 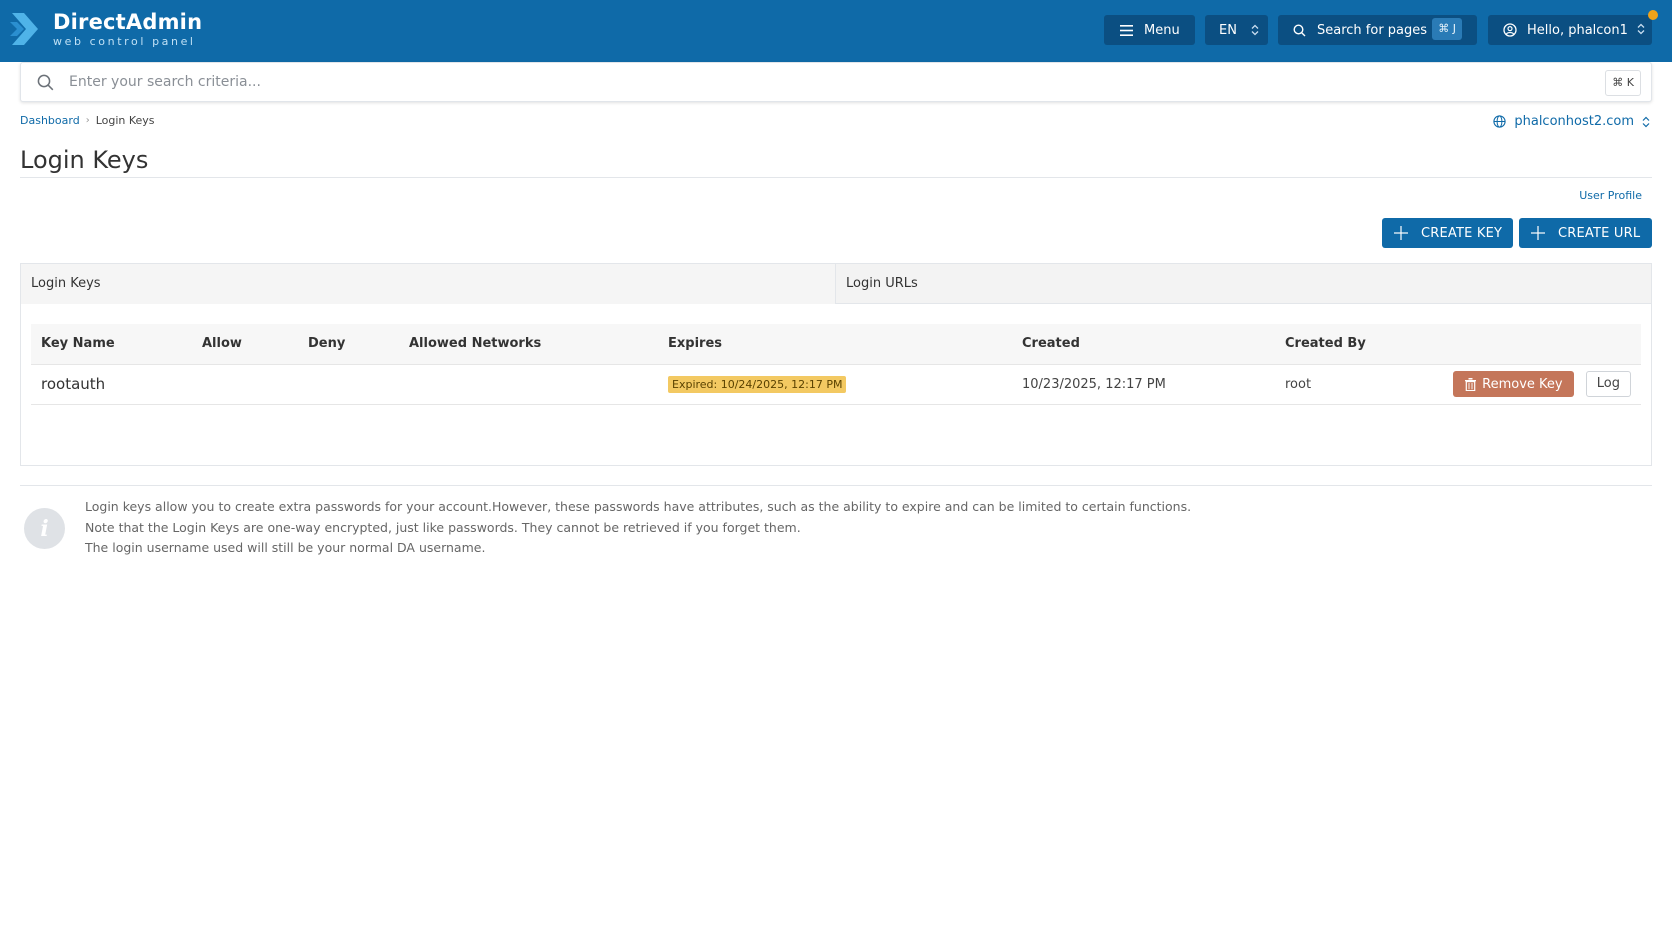 I want to click on brand-logo: DirectAdmin web control panel, so click(x=106, y=29).